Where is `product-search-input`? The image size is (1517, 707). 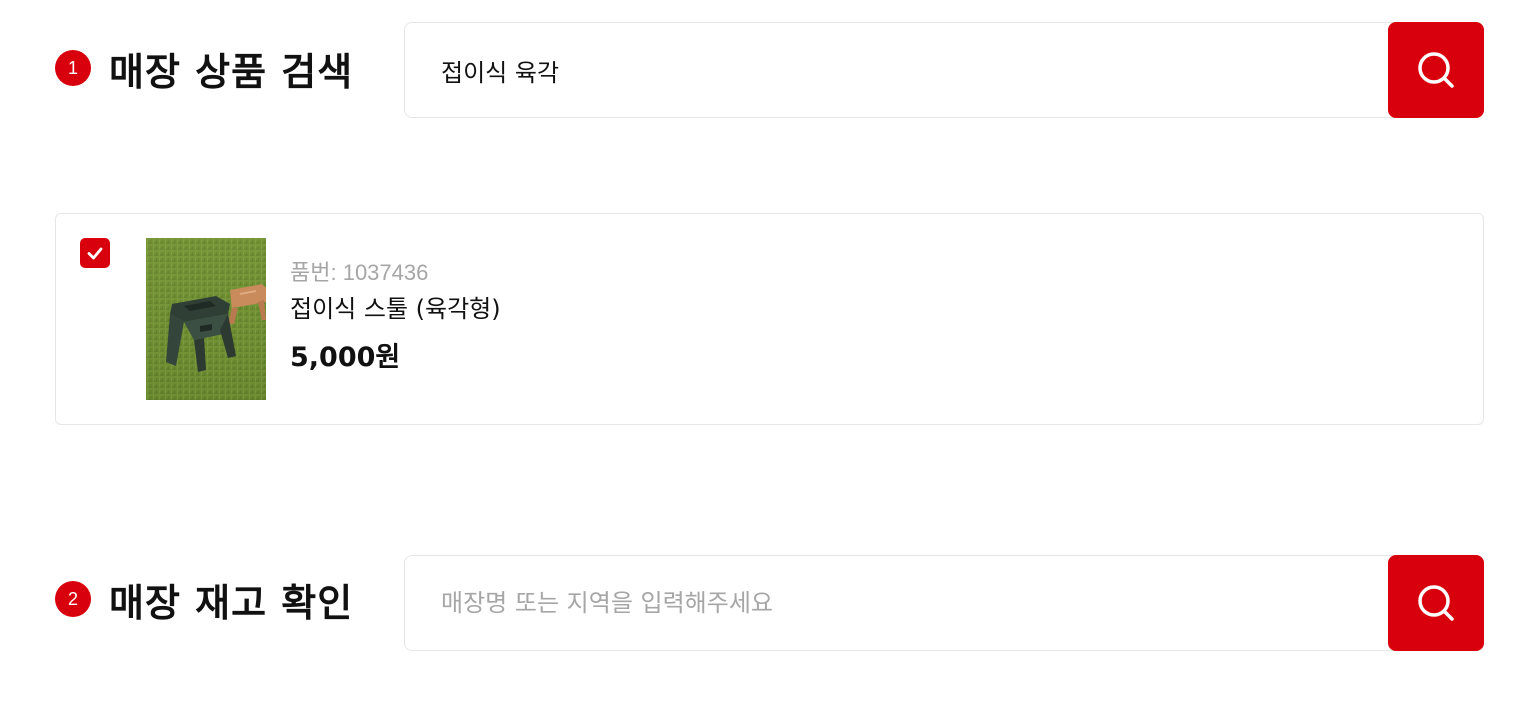
product-search-input is located at coordinates (891, 70).